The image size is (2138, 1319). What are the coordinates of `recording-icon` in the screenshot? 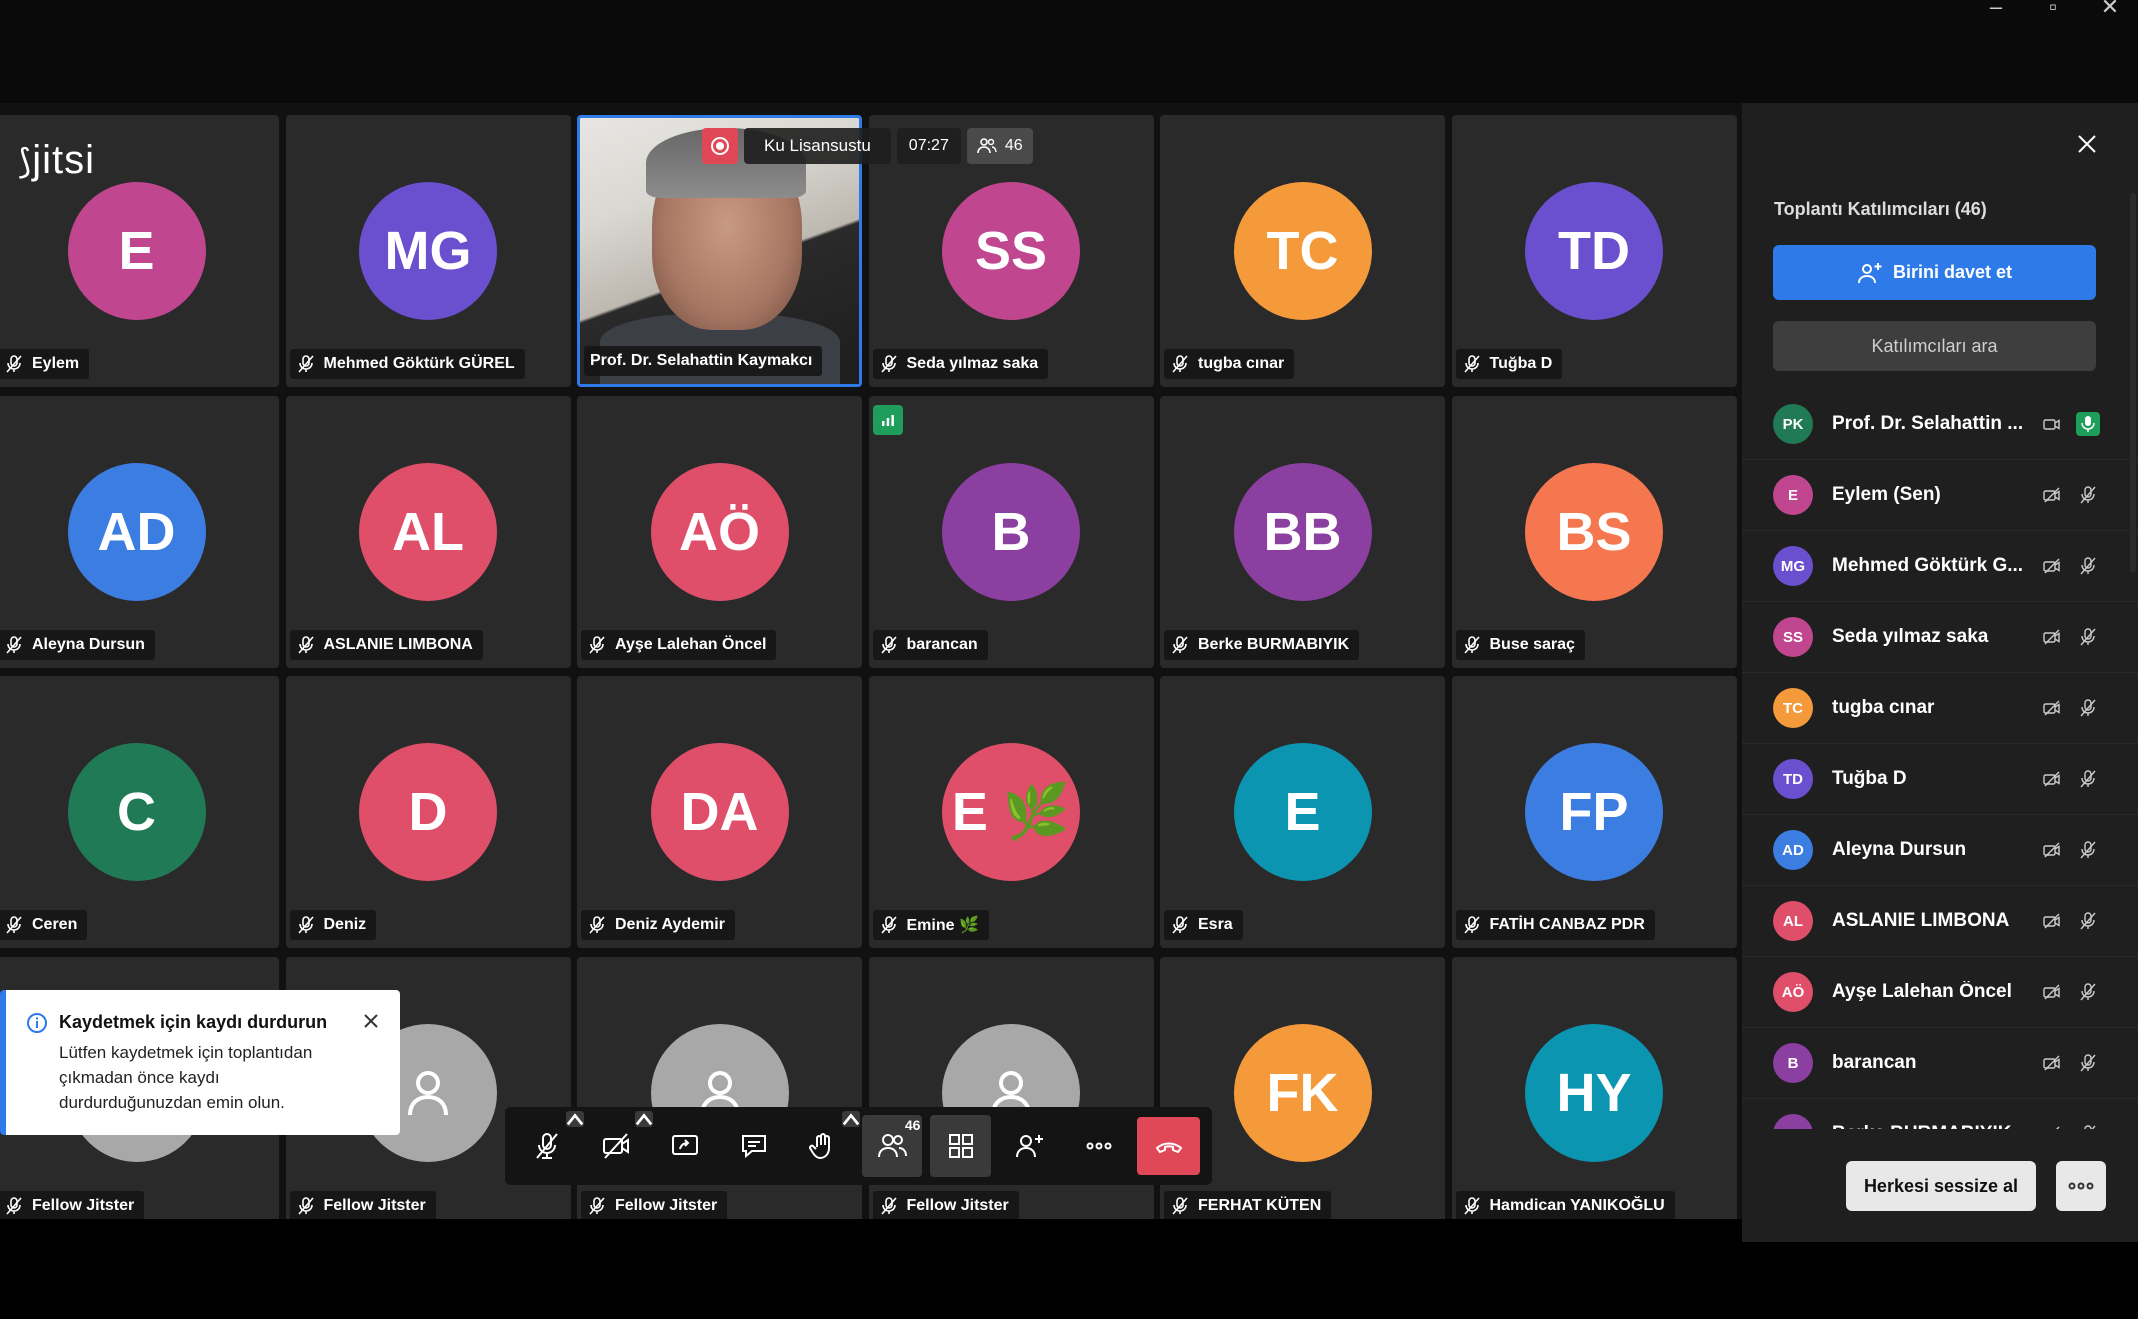 It's located at (720, 146).